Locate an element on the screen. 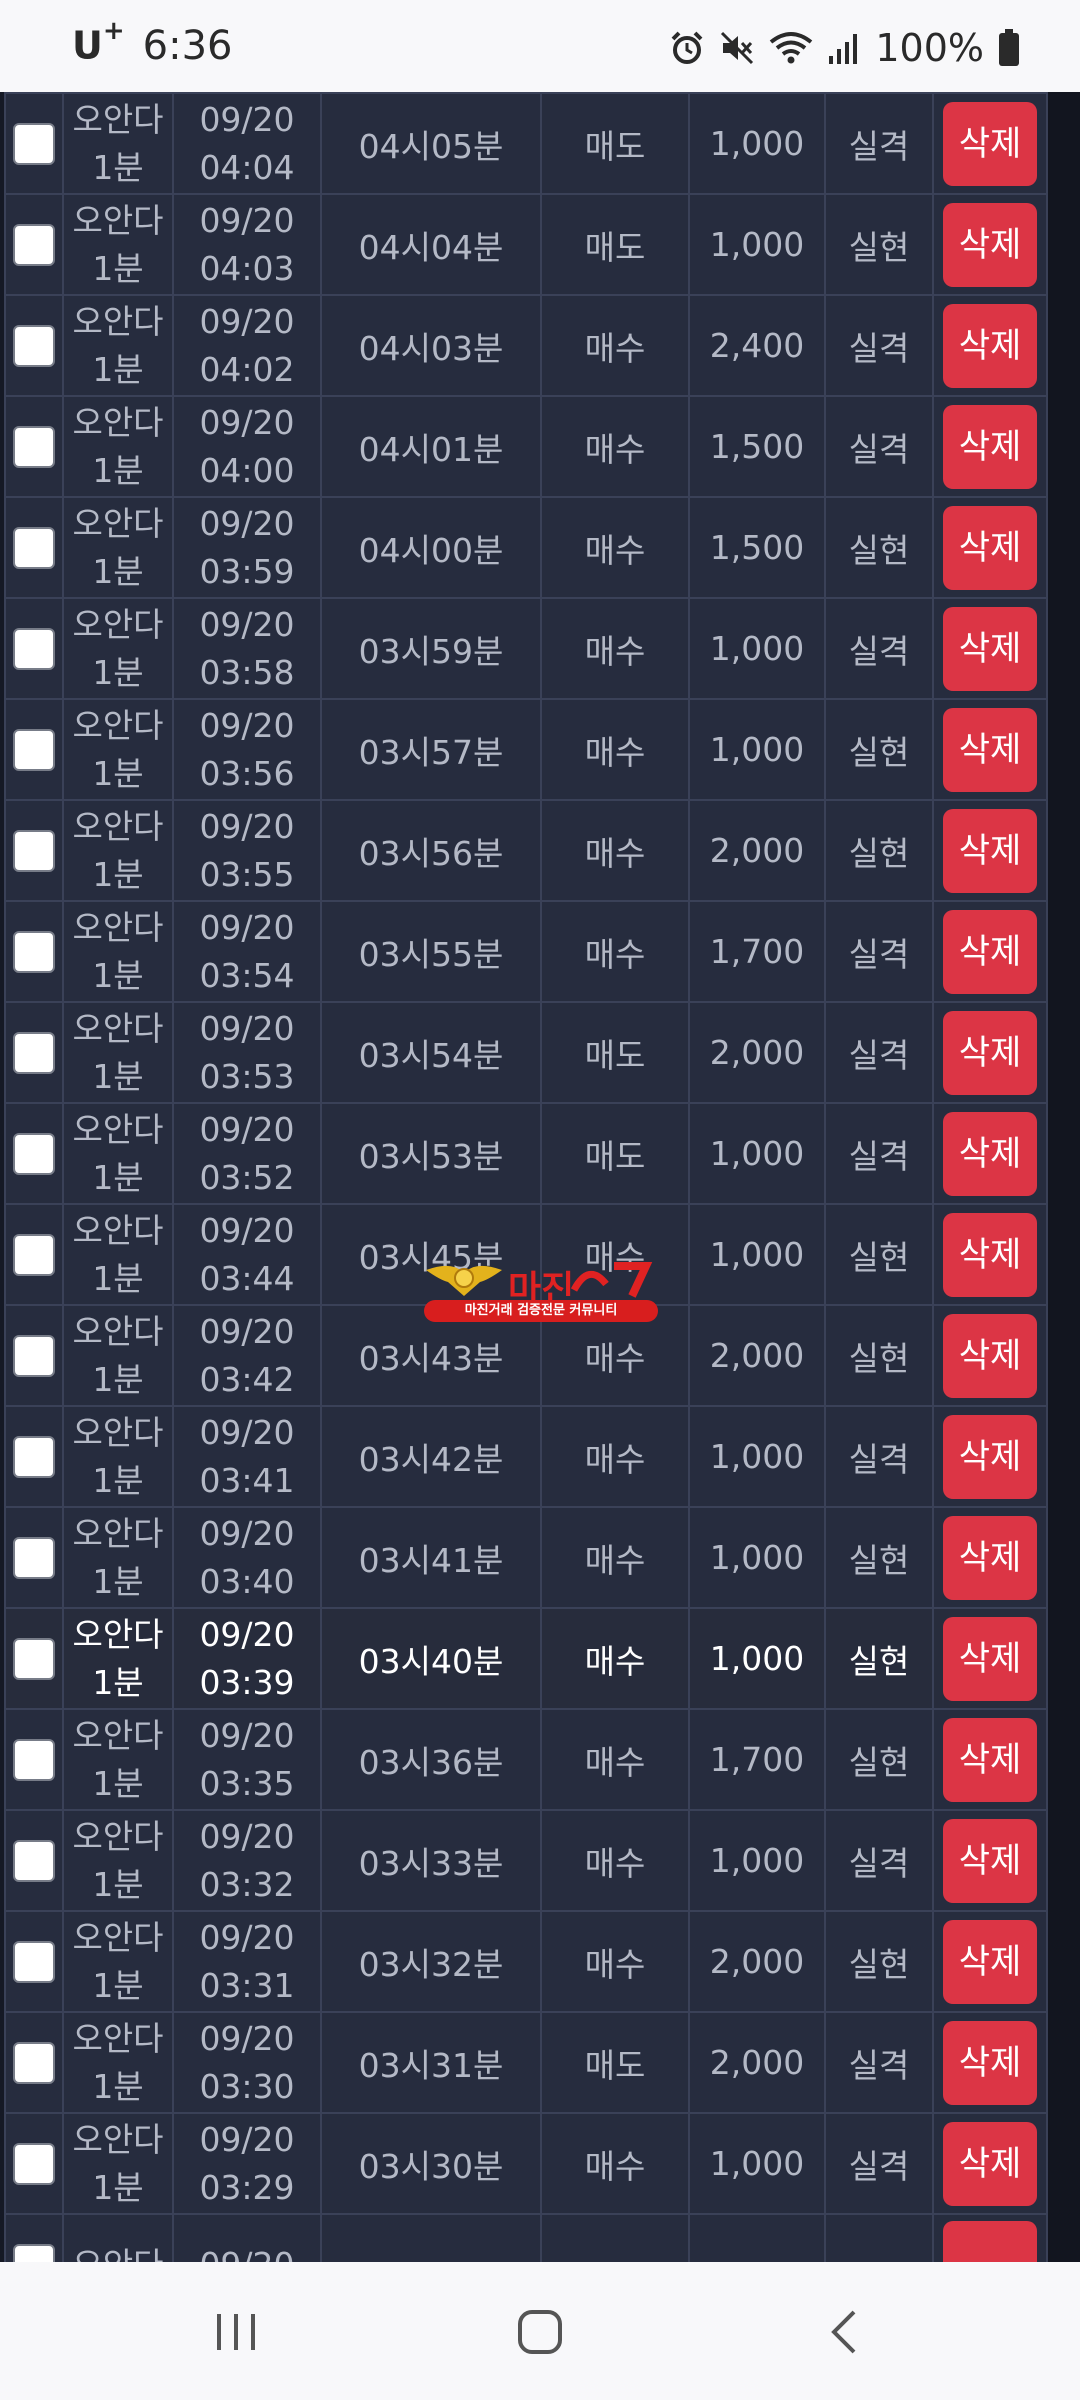 The image size is (1080, 2400). datetime-cell: 09/20 03:35 is located at coordinates (247, 1759).